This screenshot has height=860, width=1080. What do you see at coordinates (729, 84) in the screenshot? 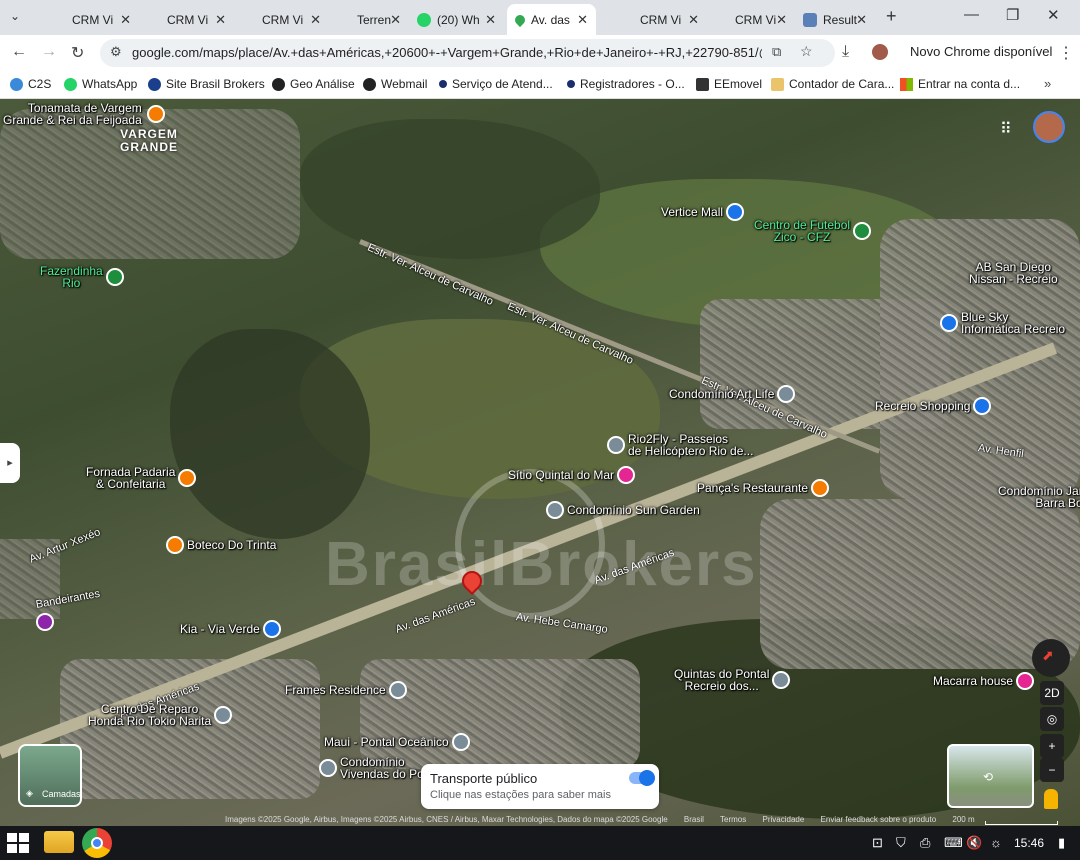
I see `bookmark-item: EEmovel` at bounding box center [729, 84].